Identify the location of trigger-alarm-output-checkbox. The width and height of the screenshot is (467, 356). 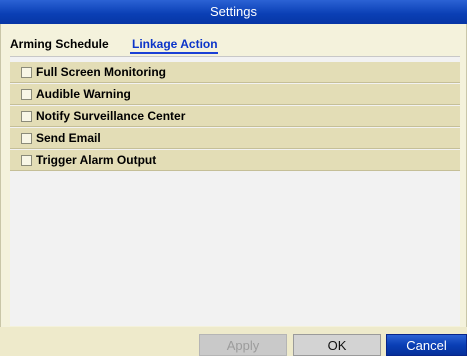
(26, 160).